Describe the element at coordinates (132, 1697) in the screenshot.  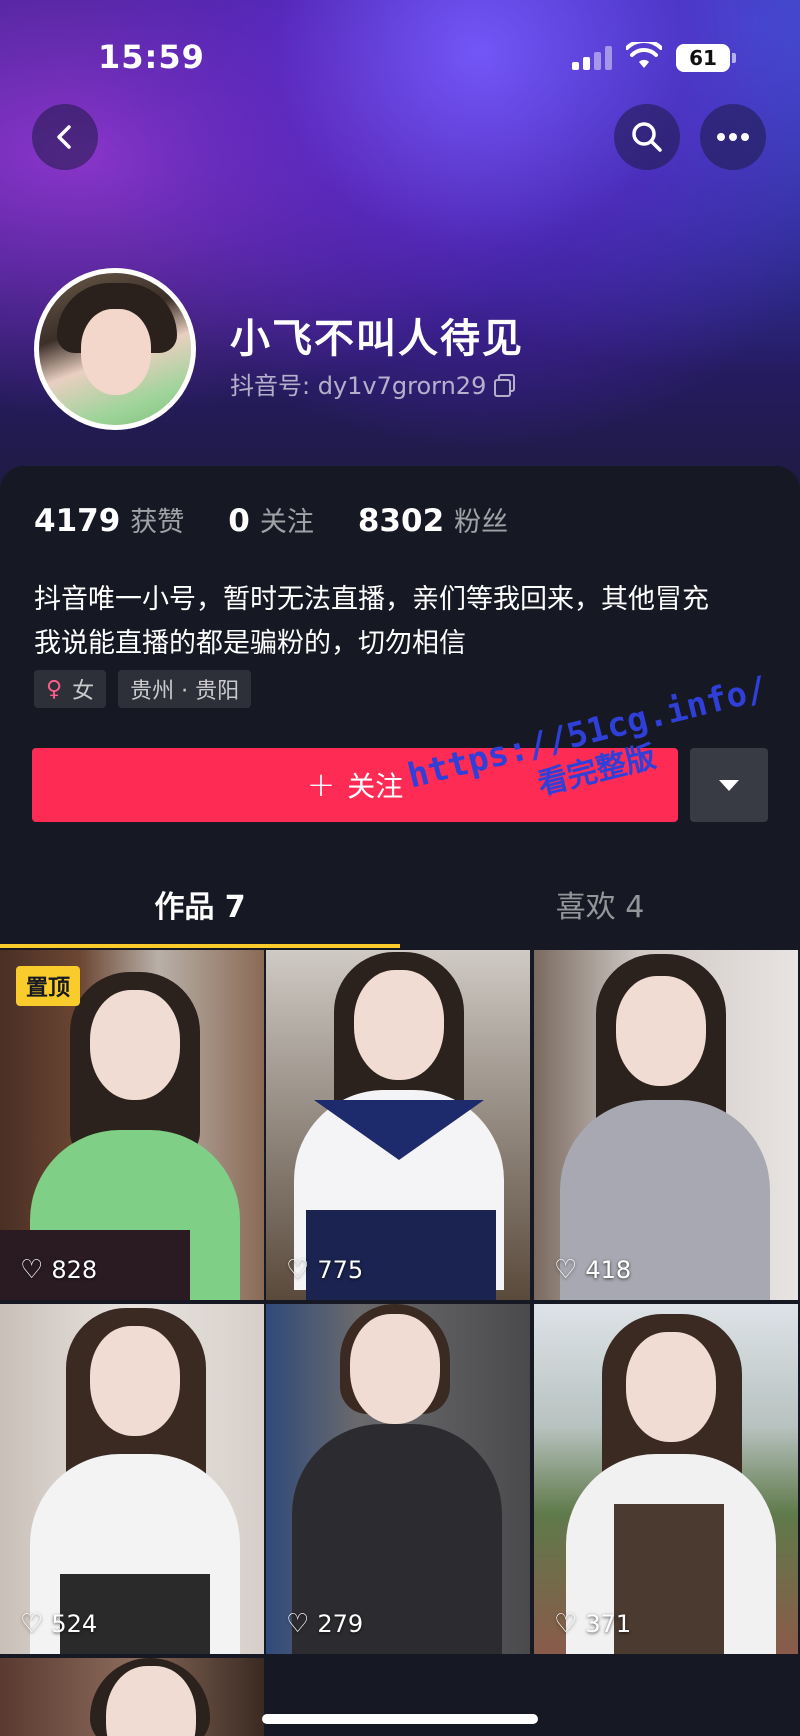
I see `video-thumbnail` at that location.